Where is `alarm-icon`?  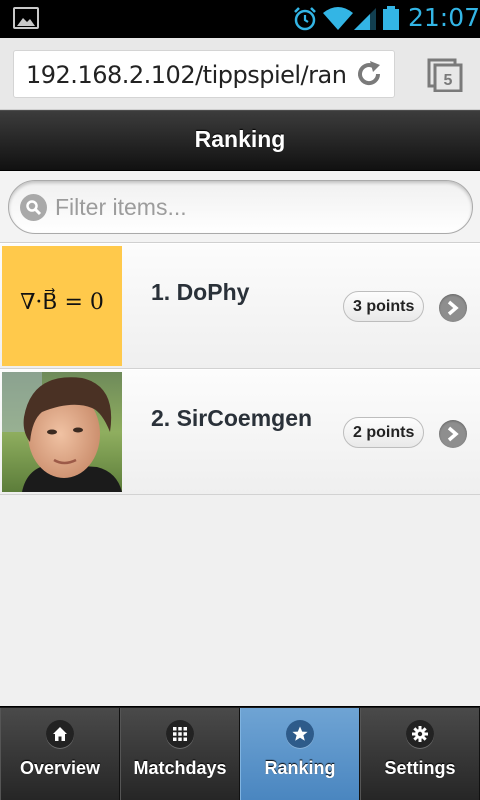
alarm-icon is located at coordinates (305, 19).